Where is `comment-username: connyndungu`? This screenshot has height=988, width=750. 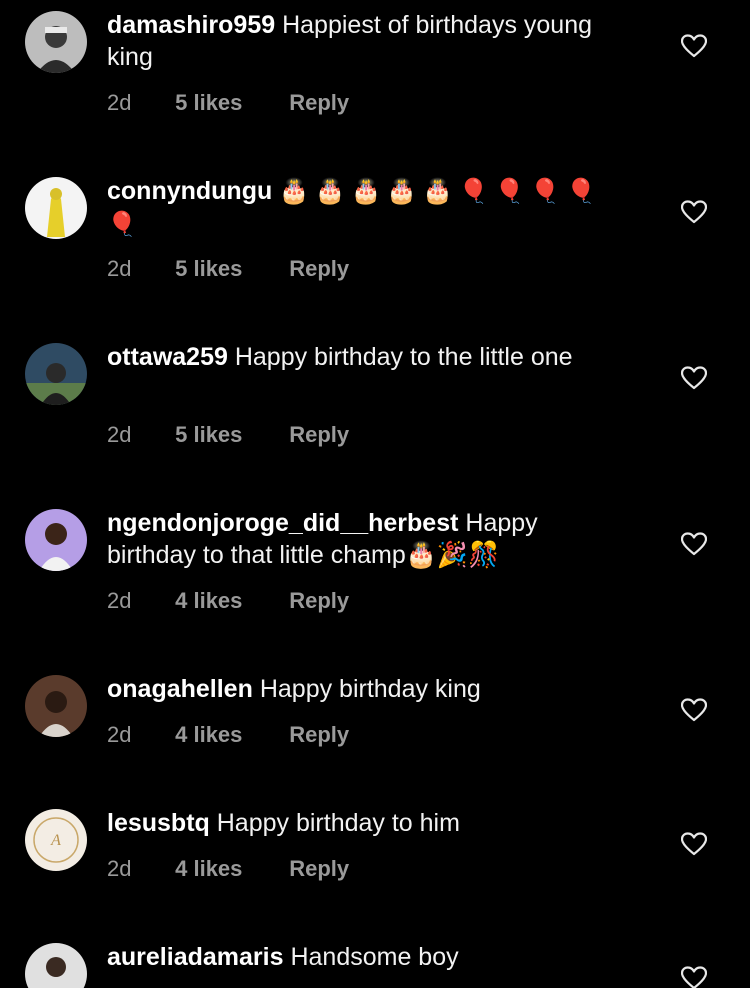 comment-username: connyndungu is located at coordinates (189, 191).